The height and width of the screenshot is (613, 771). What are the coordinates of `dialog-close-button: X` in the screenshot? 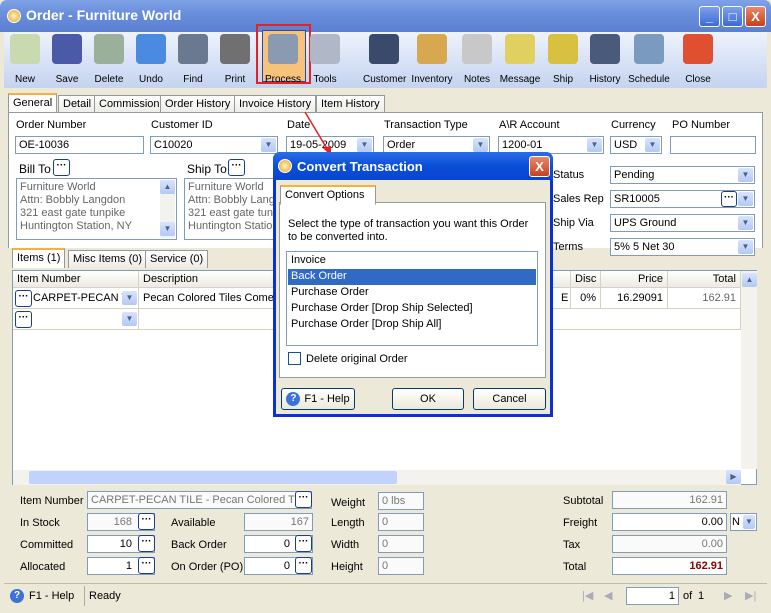 It's located at (539, 166).